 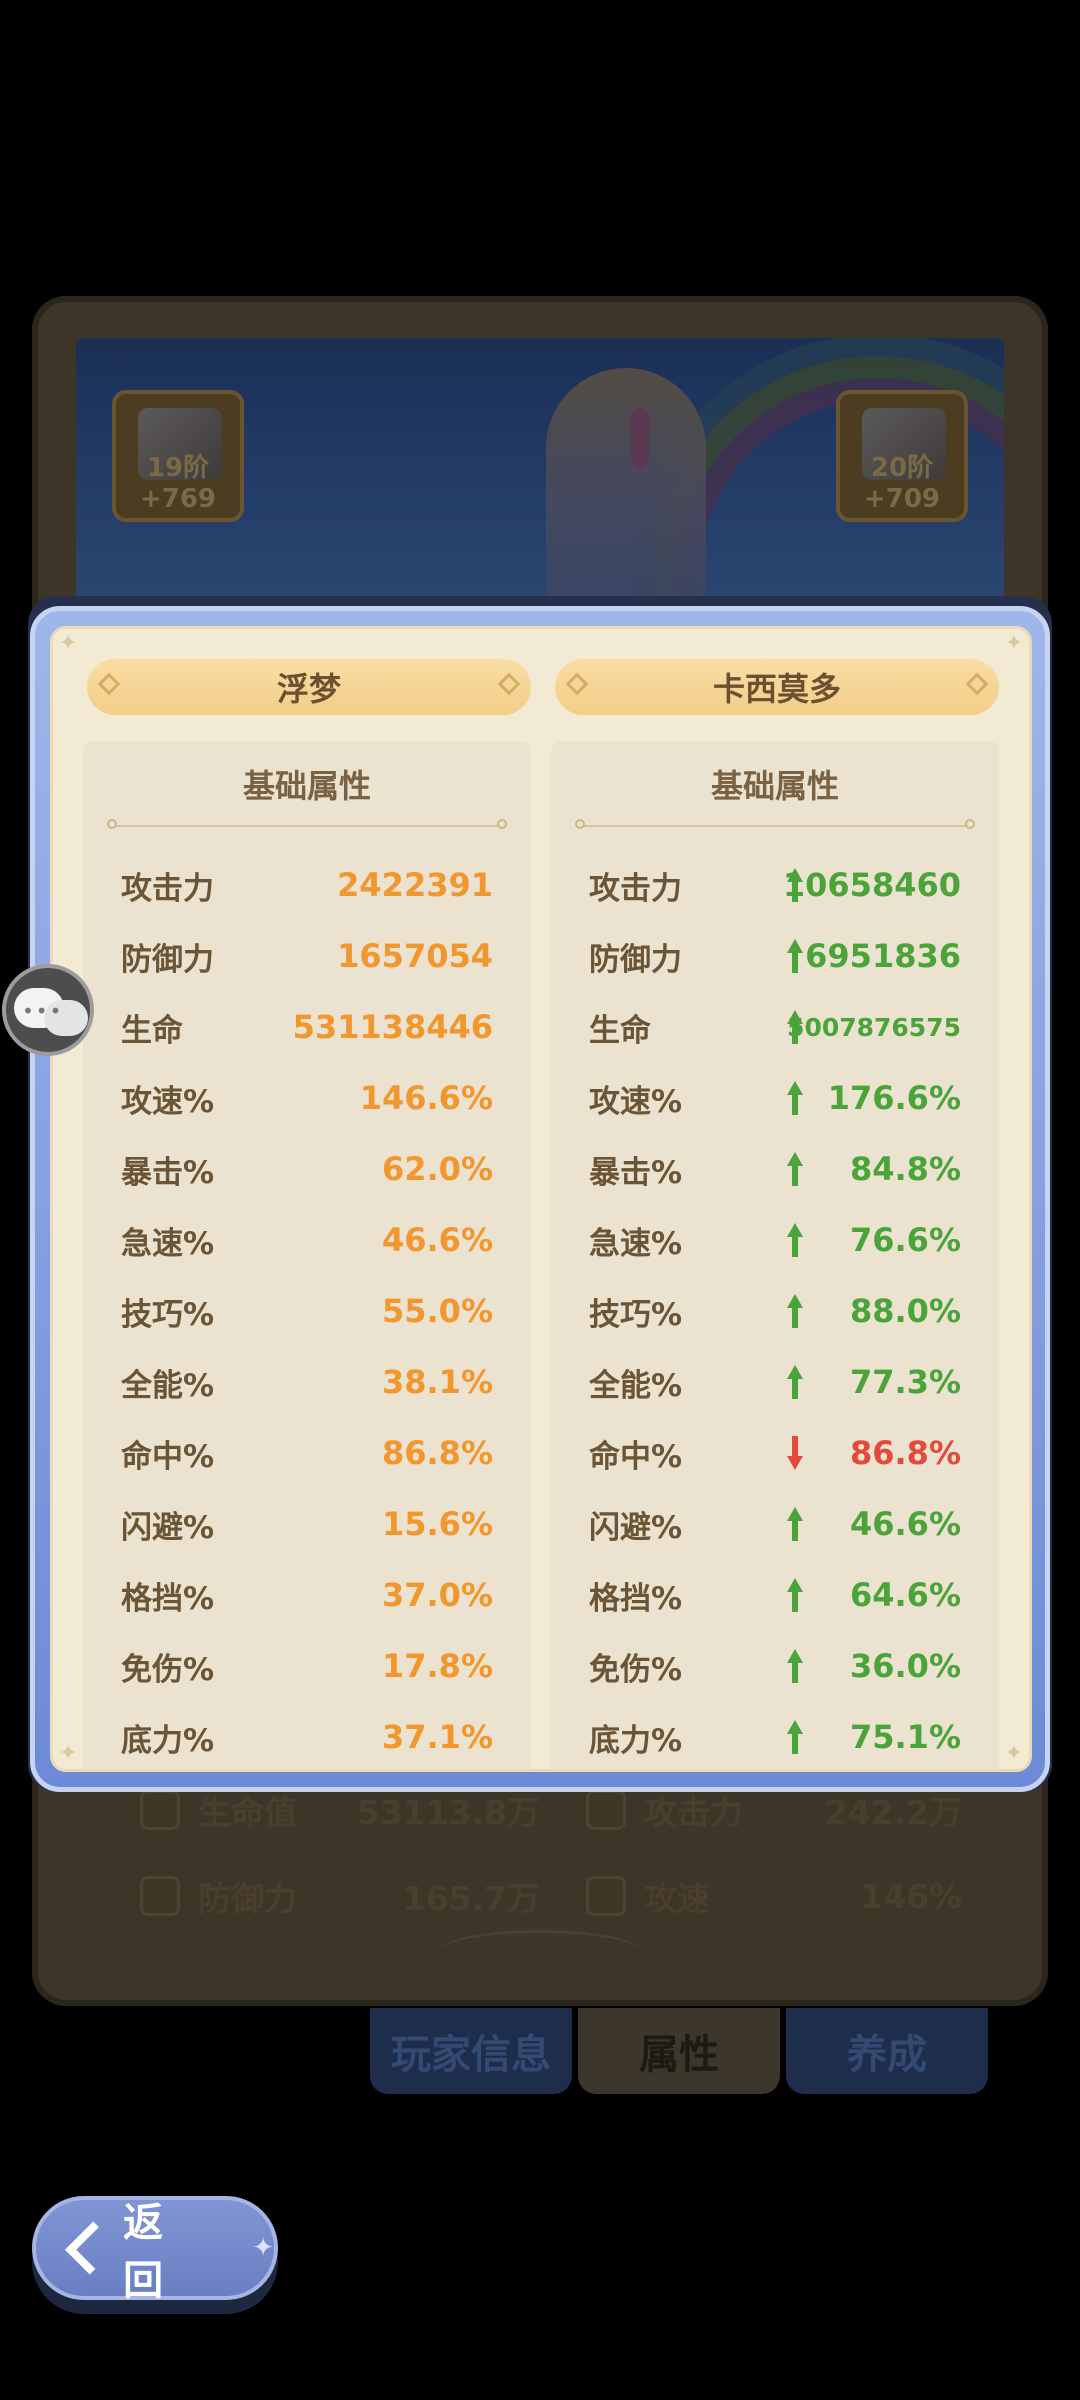 What do you see at coordinates (887, 2051) in the screenshot?
I see `tab-cultivation: 养成` at bounding box center [887, 2051].